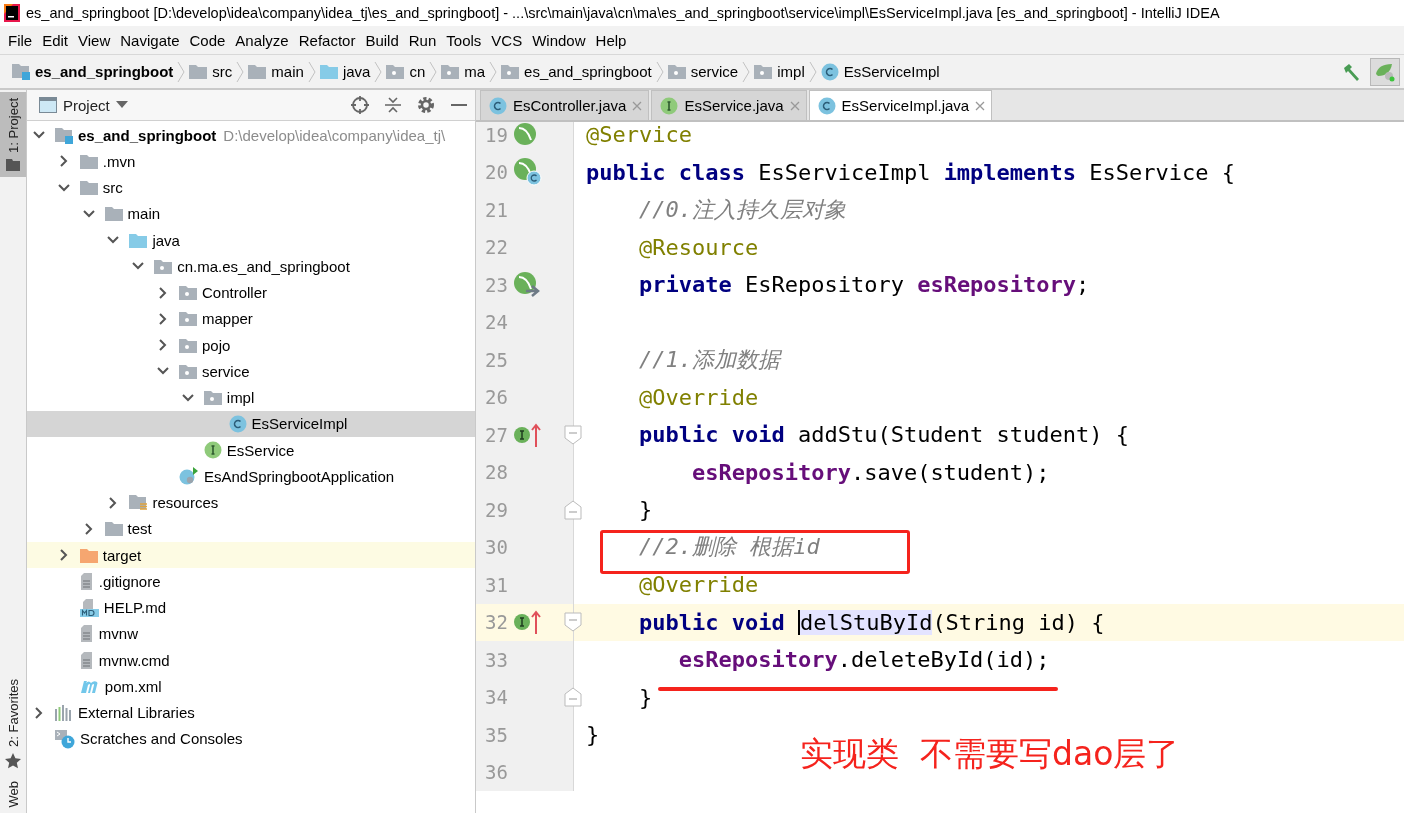 This screenshot has width=1404, height=813. I want to click on tree-item-label: mapper, so click(227, 319).